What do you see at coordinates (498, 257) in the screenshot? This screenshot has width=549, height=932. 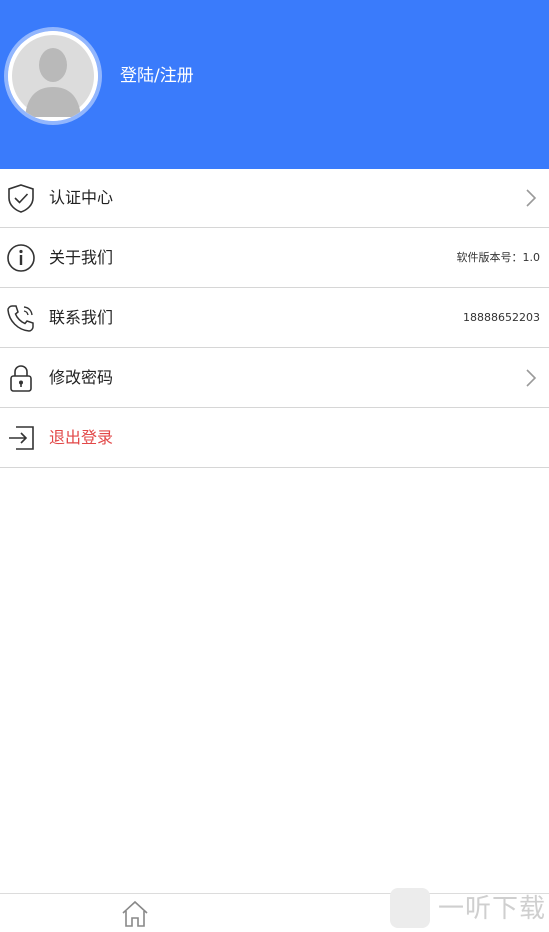 I see `version-text: 软件版本号：1.0` at bounding box center [498, 257].